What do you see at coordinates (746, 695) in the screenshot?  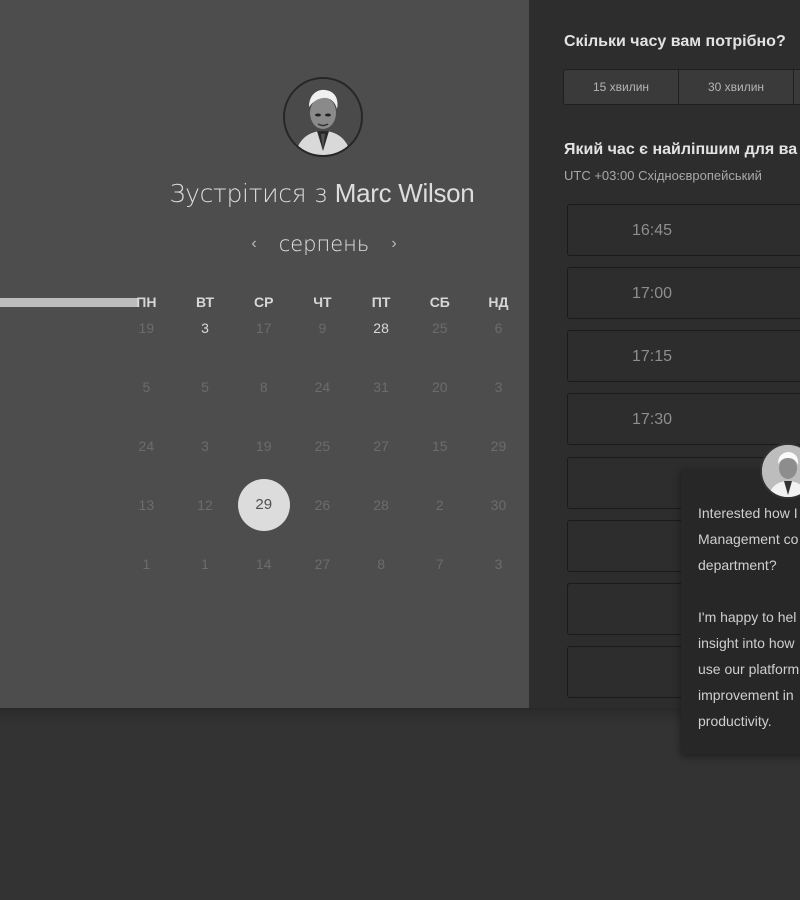 I see `chat-line: improvement in` at bounding box center [746, 695].